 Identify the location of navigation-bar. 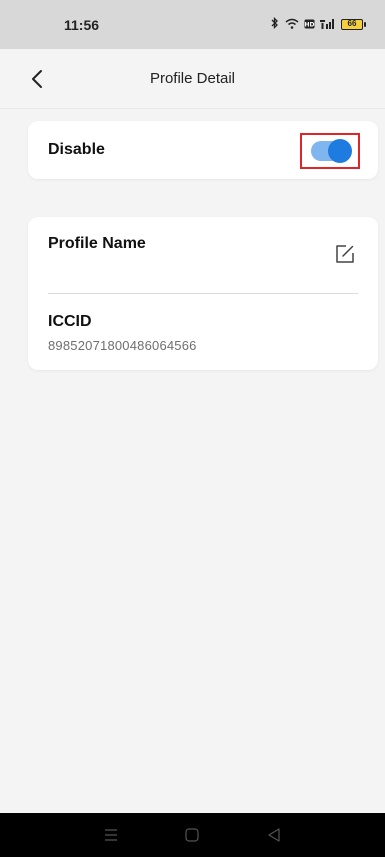
(192, 835).